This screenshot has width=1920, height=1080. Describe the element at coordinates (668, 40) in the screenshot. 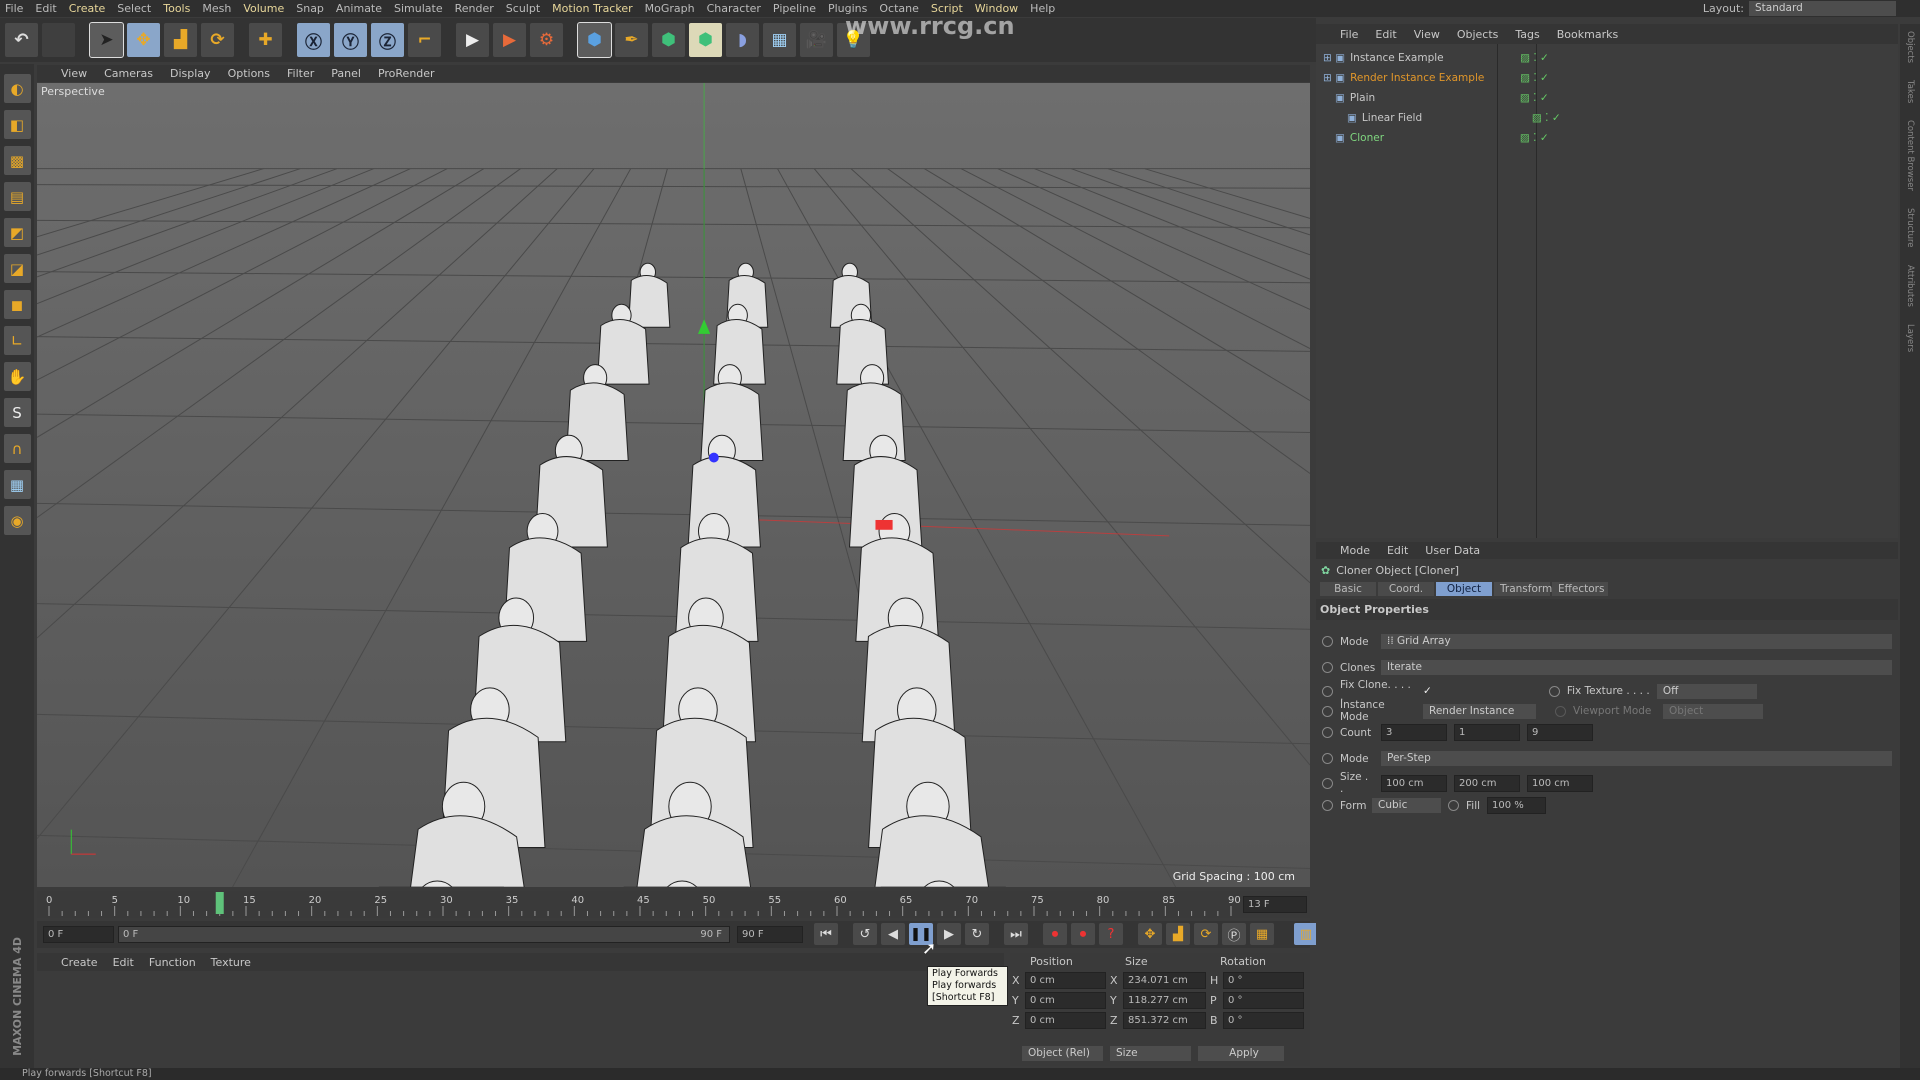

I see `subdivision-surface-icon: ⬢` at that location.